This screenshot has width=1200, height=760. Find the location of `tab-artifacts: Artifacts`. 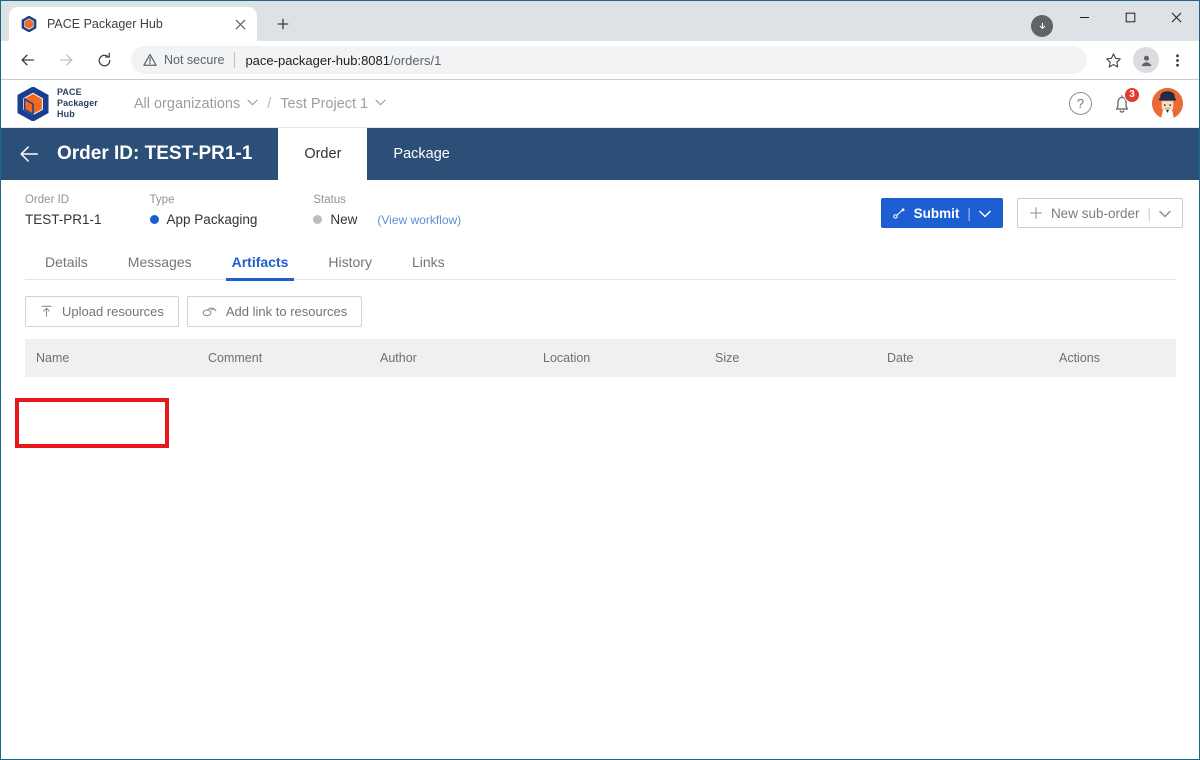

tab-artifacts: Artifacts is located at coordinates (260, 262).